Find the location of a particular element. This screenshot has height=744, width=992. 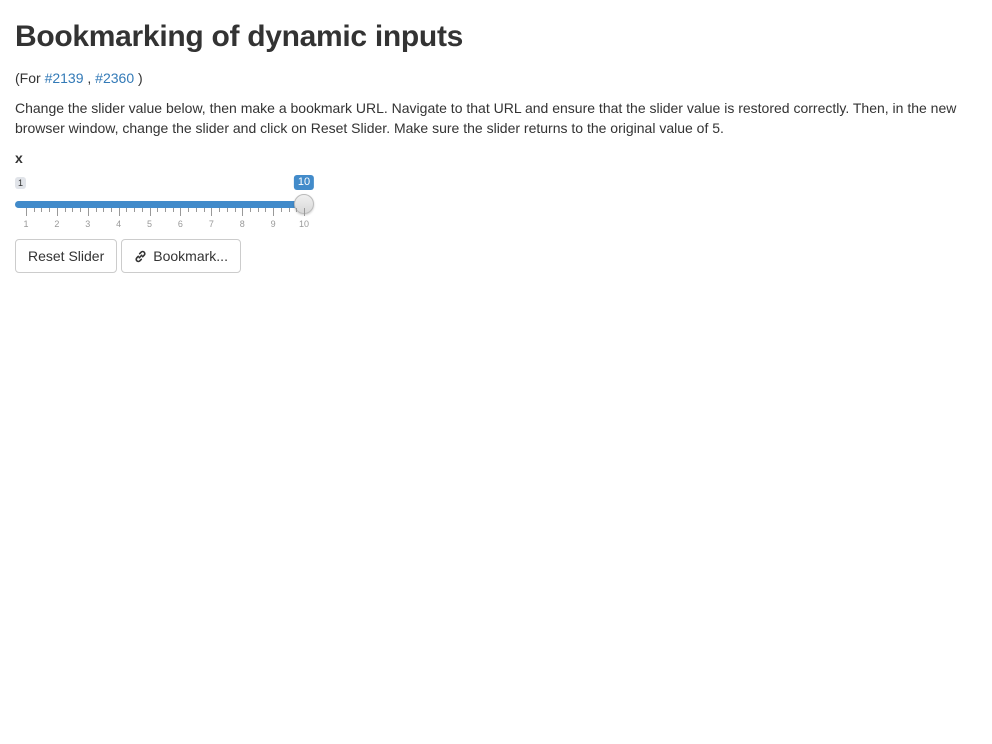

x-slider: 1 10 1 2 3 4 5 6 7 8 9 10 is located at coordinates (165, 200).